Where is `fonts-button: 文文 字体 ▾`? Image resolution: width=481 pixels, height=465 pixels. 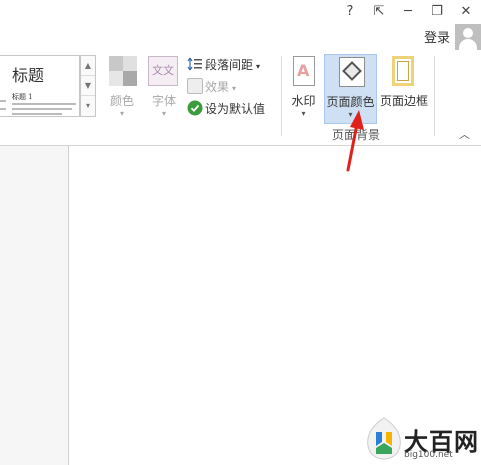 fonts-button: 文文 字体 ▾ is located at coordinates (164, 89).